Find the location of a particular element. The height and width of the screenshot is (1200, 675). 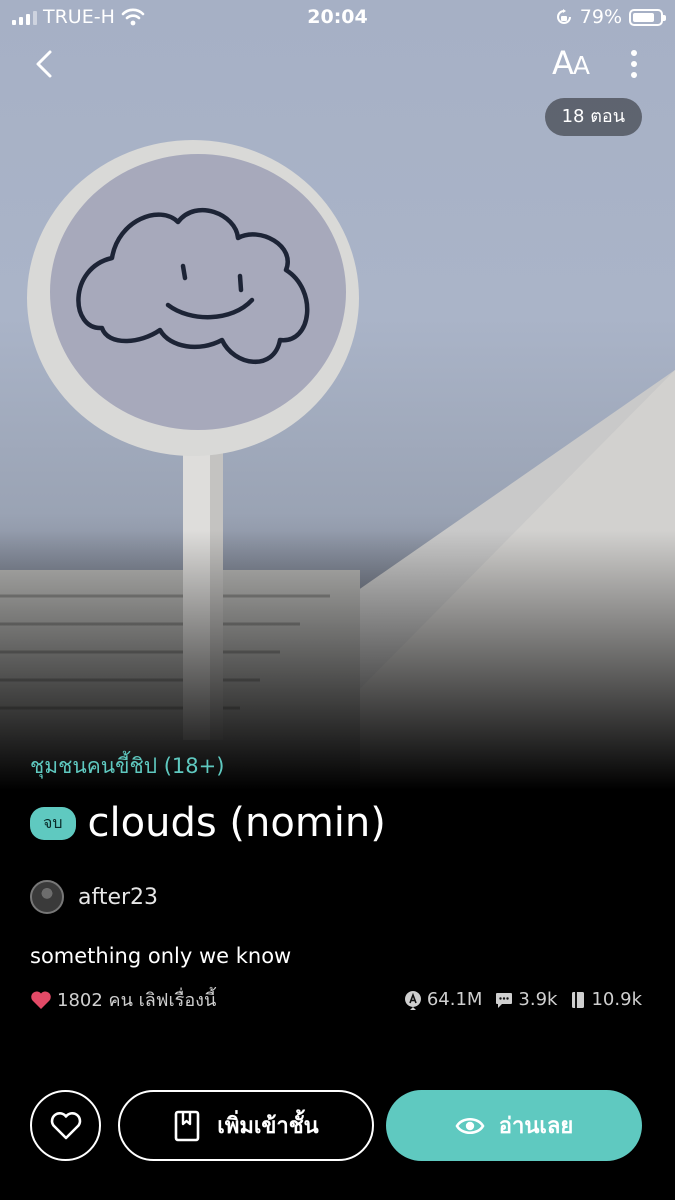

rotation-lock-icon is located at coordinates (563, 16).